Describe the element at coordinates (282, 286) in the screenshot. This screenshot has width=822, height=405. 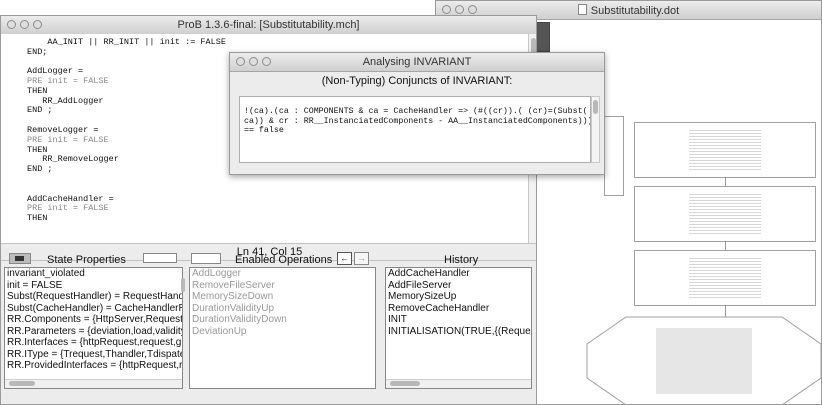
I see `operation-item: RemoveFileServer` at that location.